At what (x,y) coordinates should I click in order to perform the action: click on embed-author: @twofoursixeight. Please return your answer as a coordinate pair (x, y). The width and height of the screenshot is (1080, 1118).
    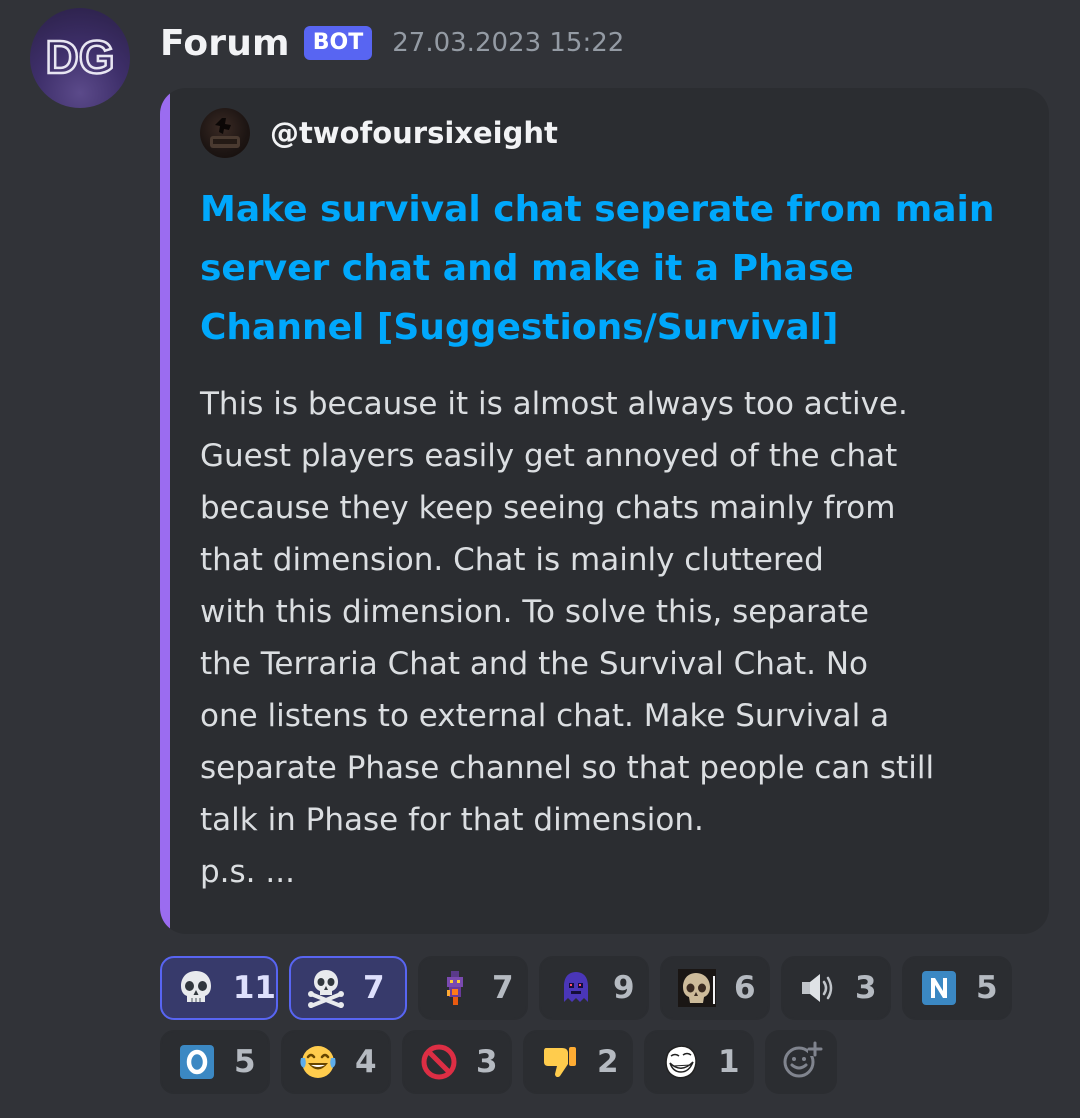
    Looking at the image, I should click on (379, 133).